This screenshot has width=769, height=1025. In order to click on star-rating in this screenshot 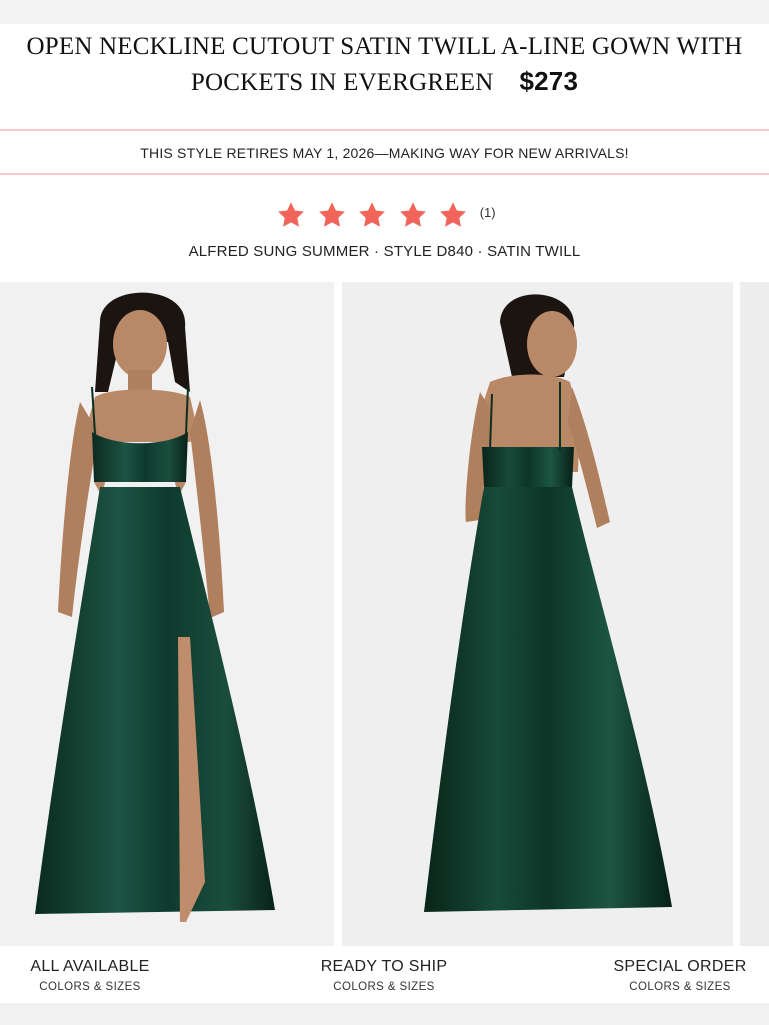, I will do `click(372, 215)`.